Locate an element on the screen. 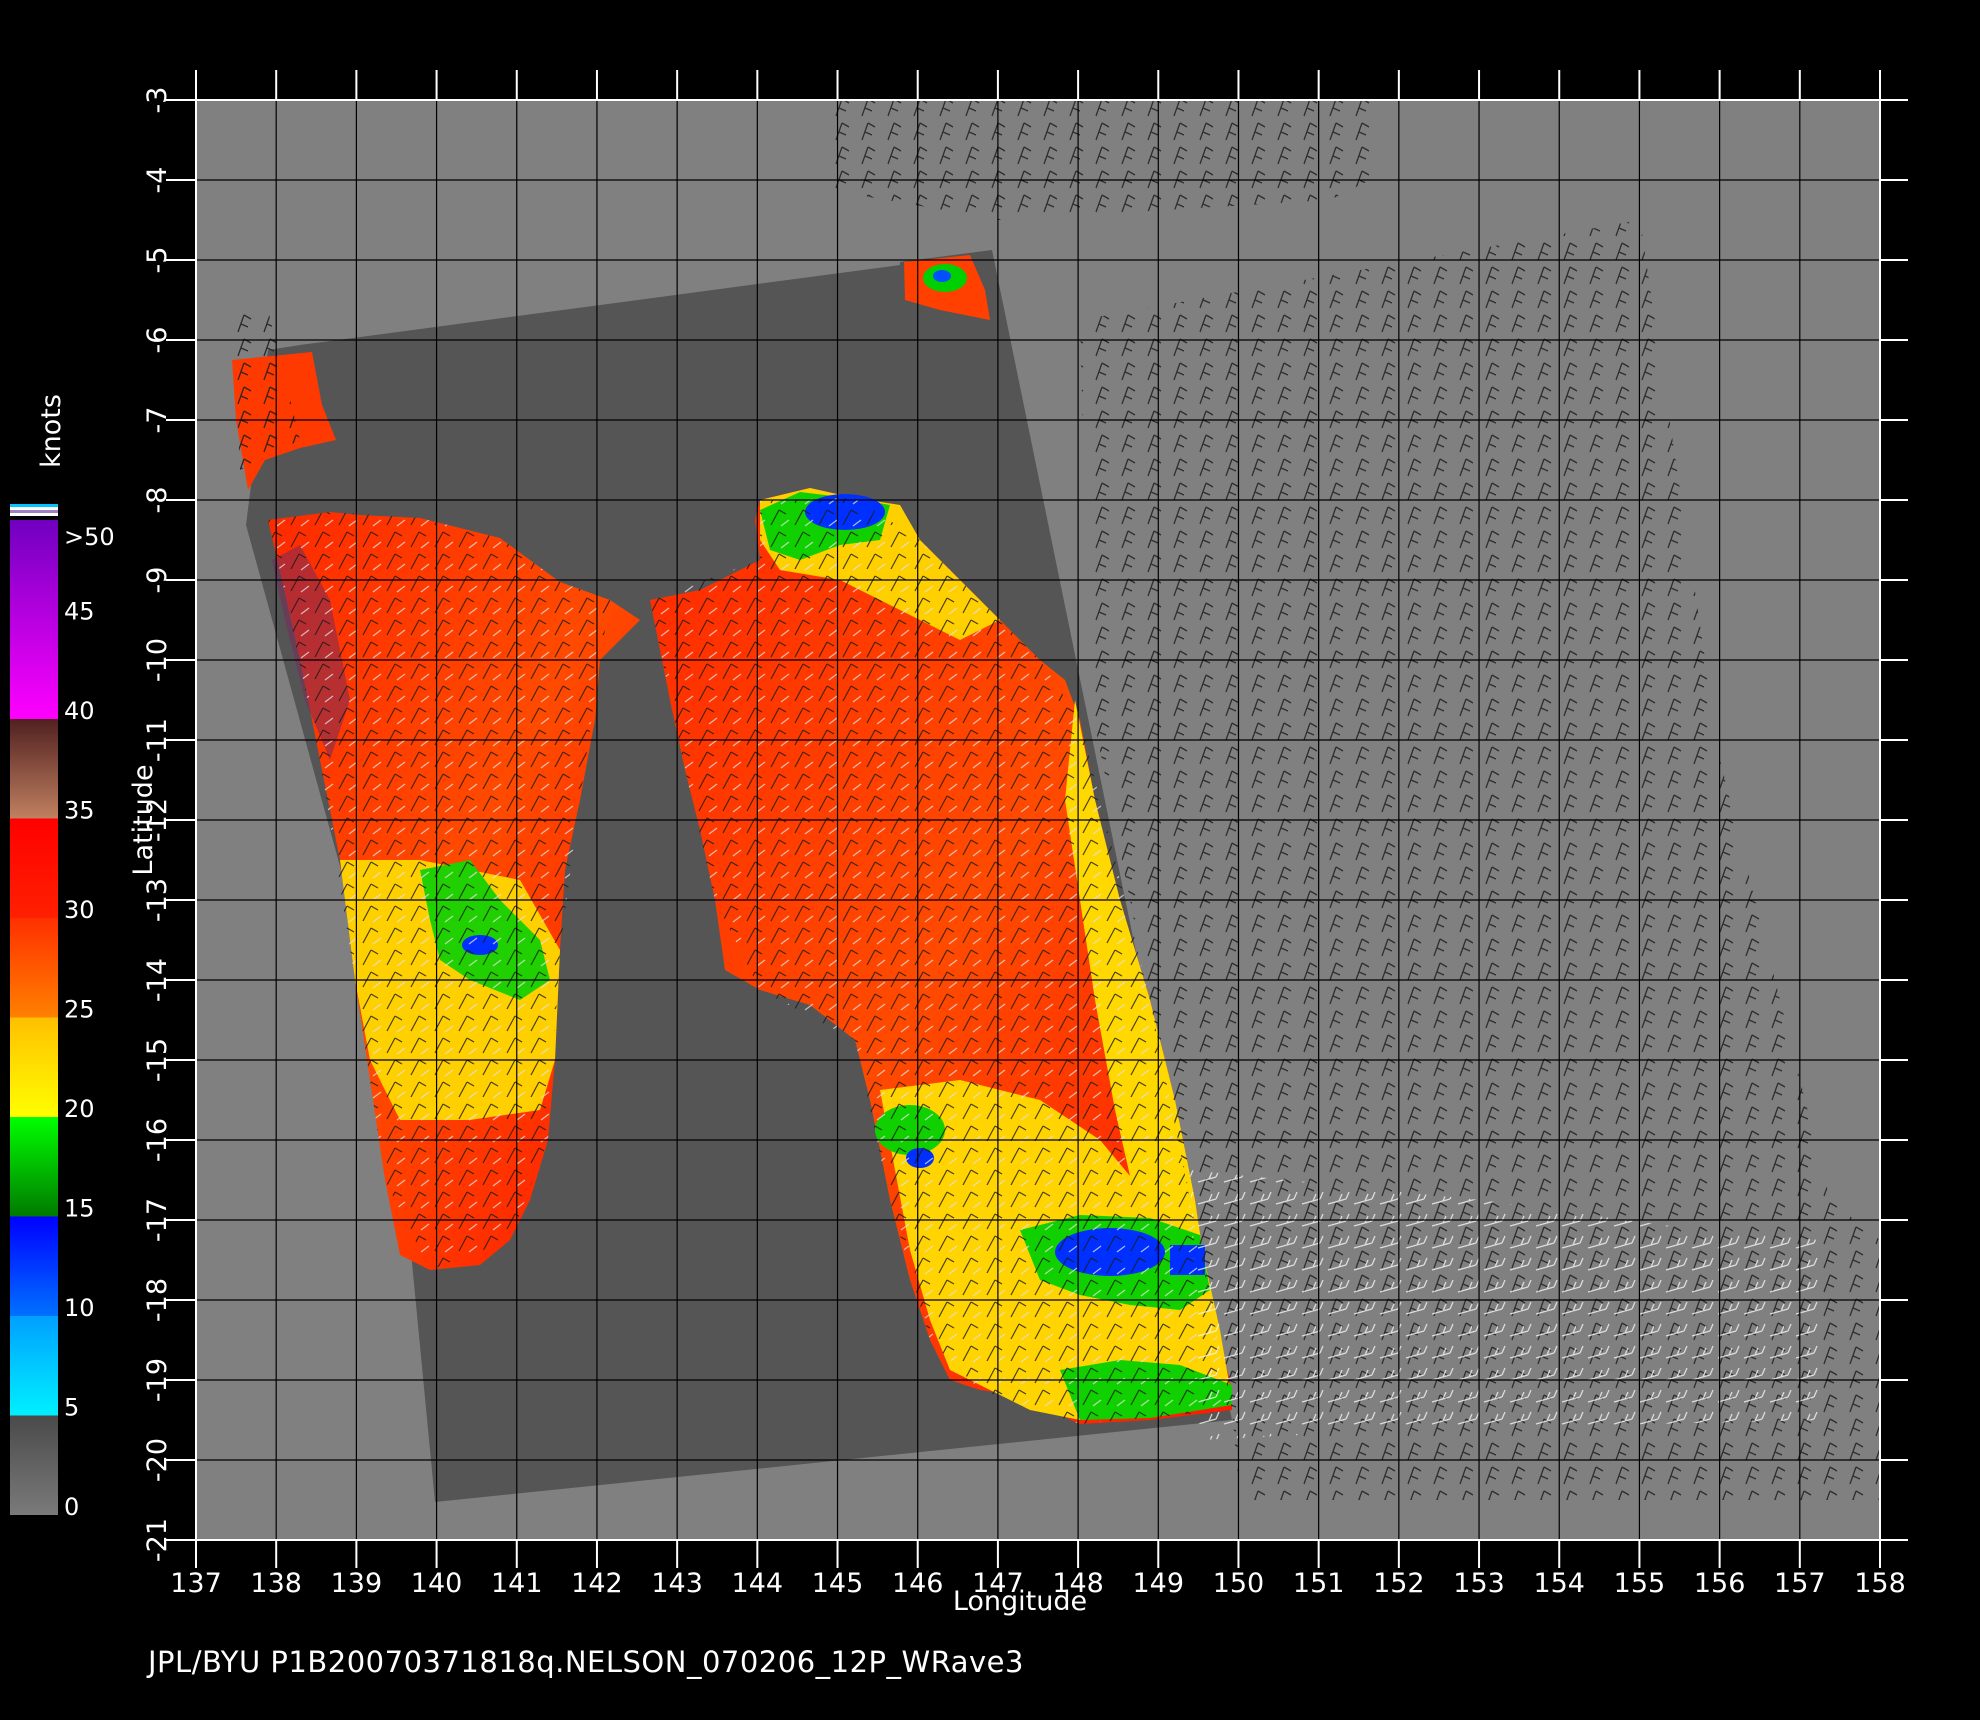  lat-tick-label: -11 is located at coordinates (157, 740).